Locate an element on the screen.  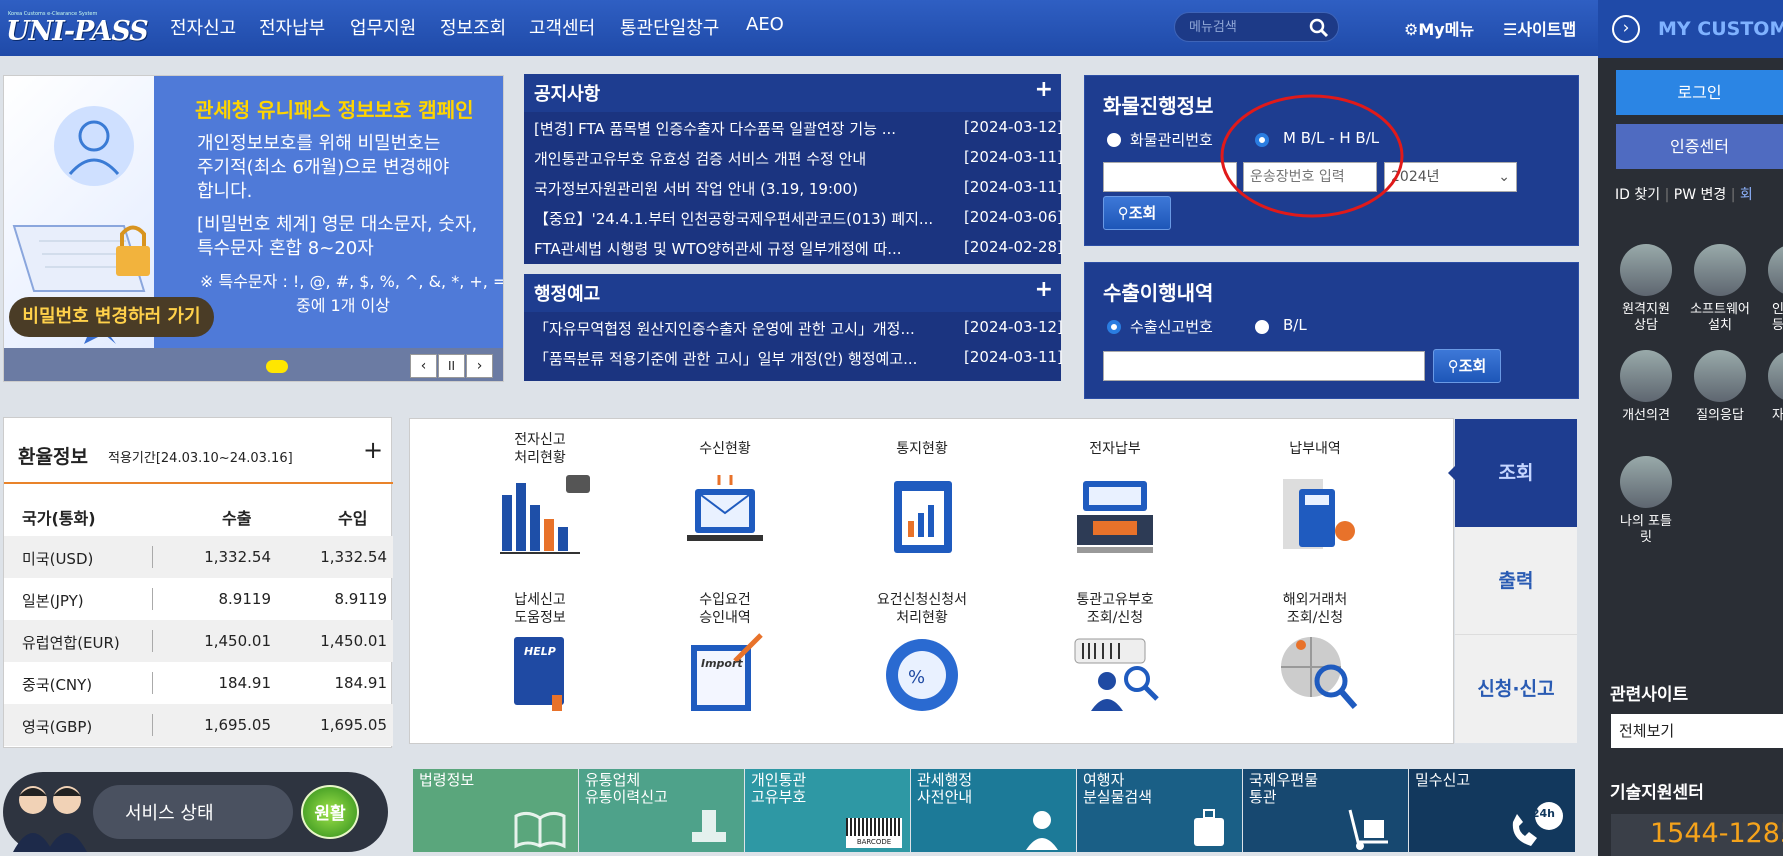
radio-export-number-label: 수출신고번호 is located at coordinates (1171, 327).